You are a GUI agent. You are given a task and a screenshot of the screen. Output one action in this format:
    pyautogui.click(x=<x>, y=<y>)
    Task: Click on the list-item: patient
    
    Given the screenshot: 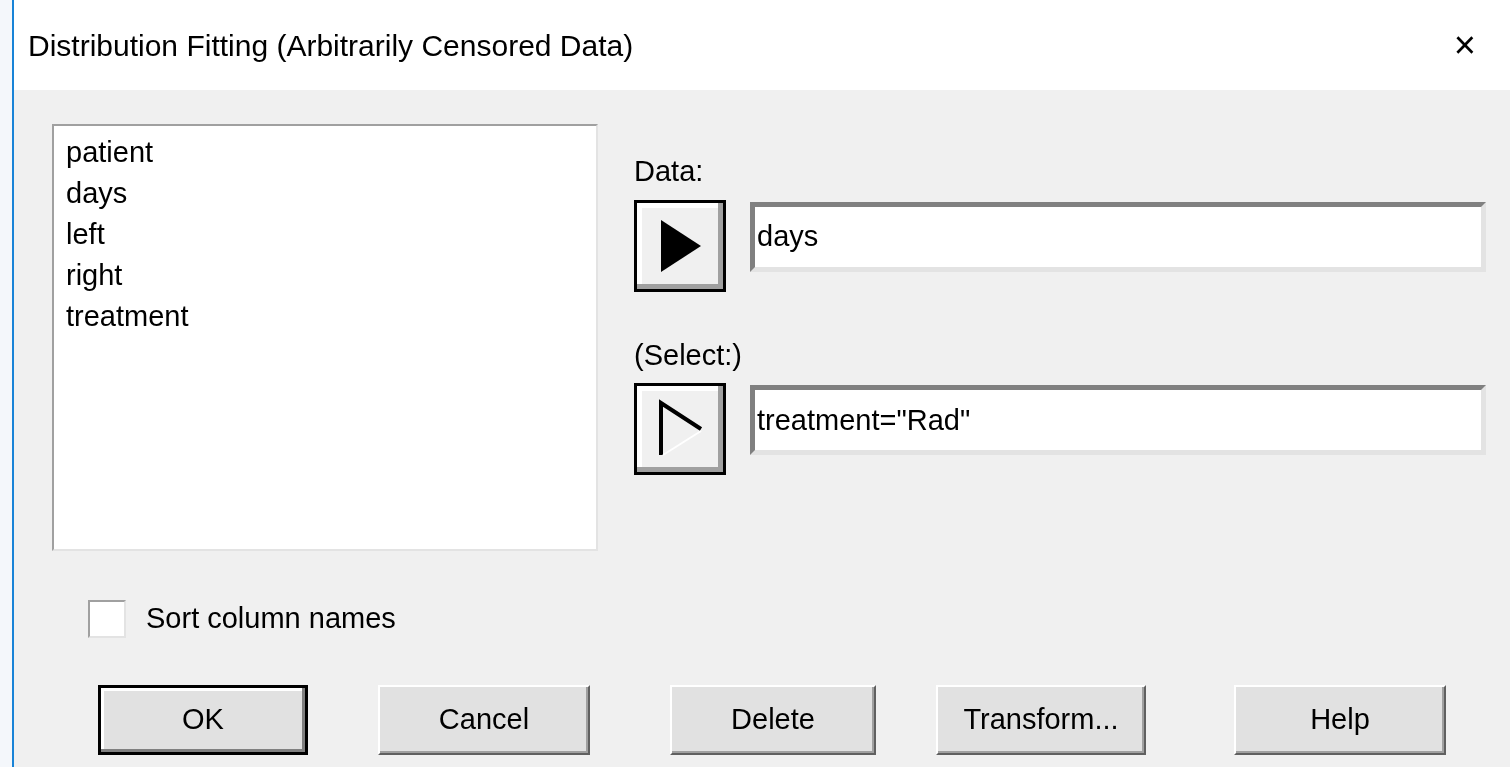 What is the action you would take?
    pyautogui.click(x=110, y=152)
    